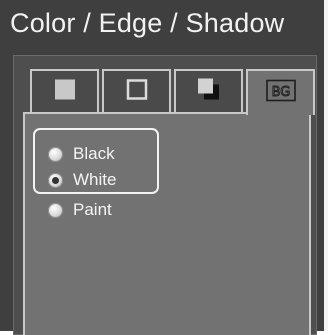 The width and height of the screenshot is (328, 335). I want to click on tab-edge, so click(136, 90).